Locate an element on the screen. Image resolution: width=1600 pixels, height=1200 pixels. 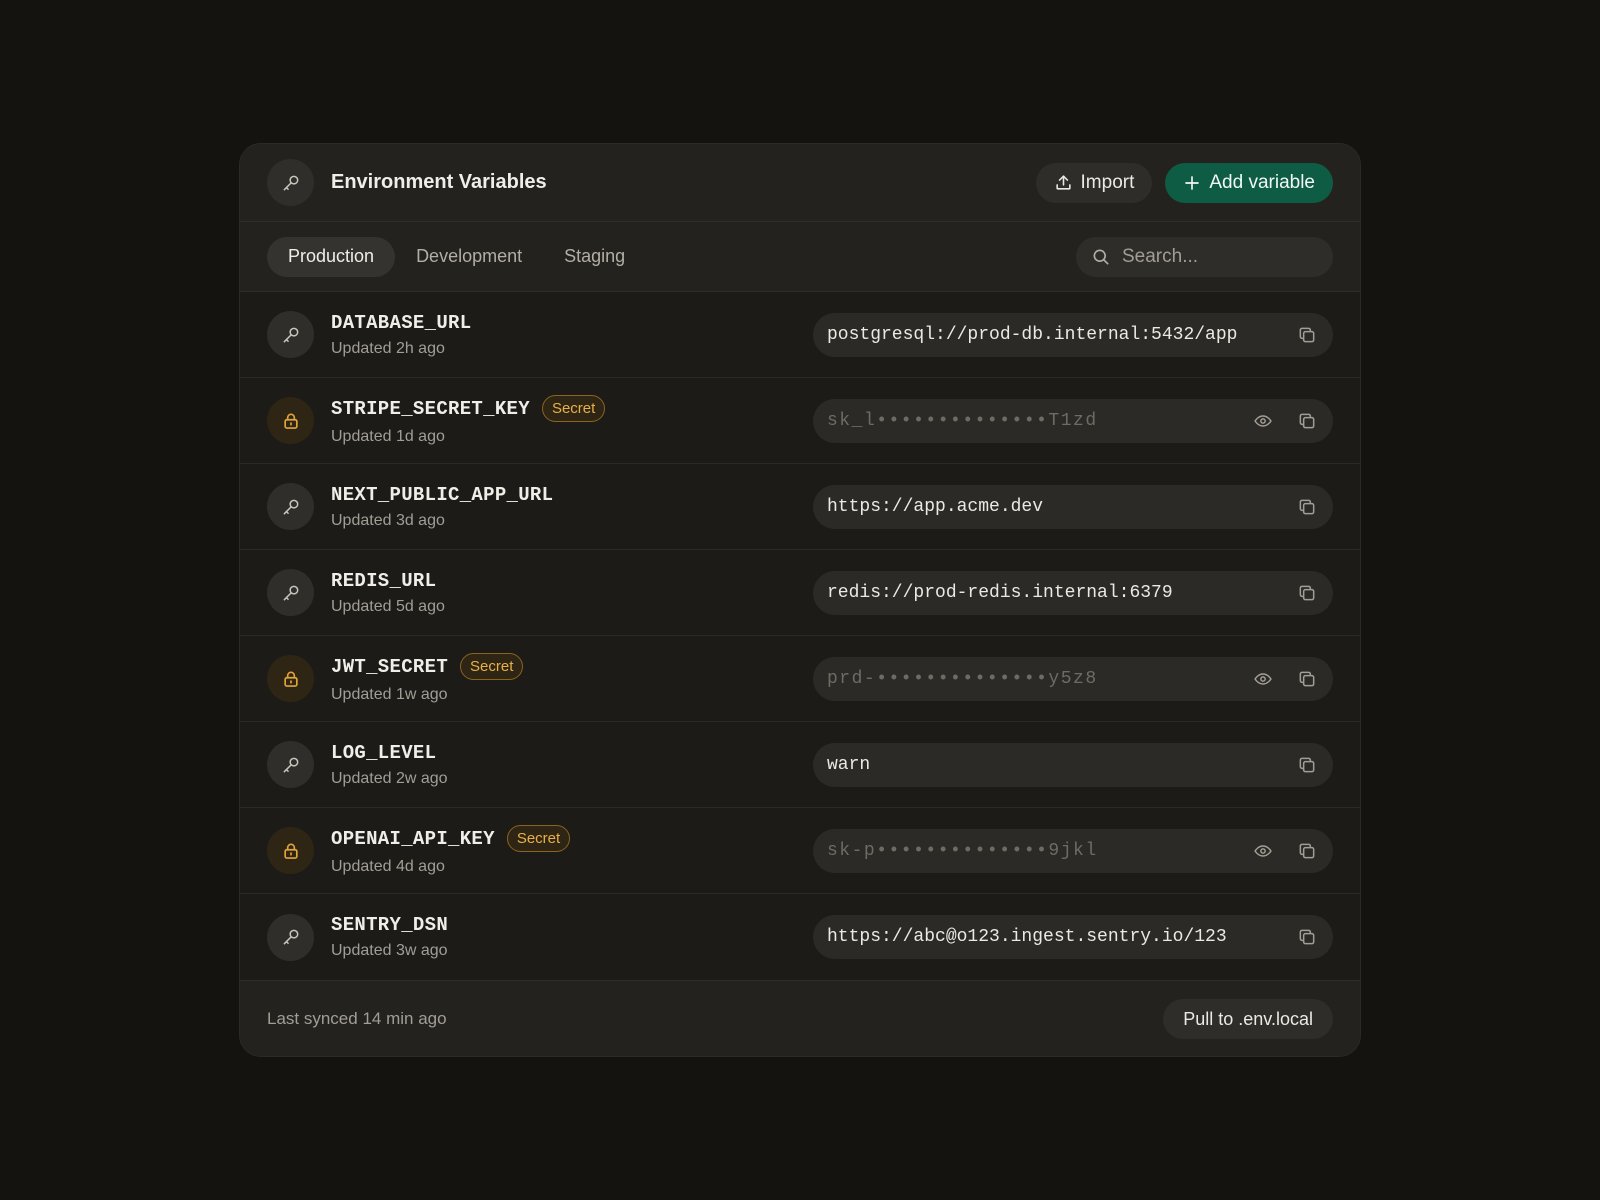
table-row: LOG_LEVEL Updated 2w ago warn is located at coordinates (800, 765).